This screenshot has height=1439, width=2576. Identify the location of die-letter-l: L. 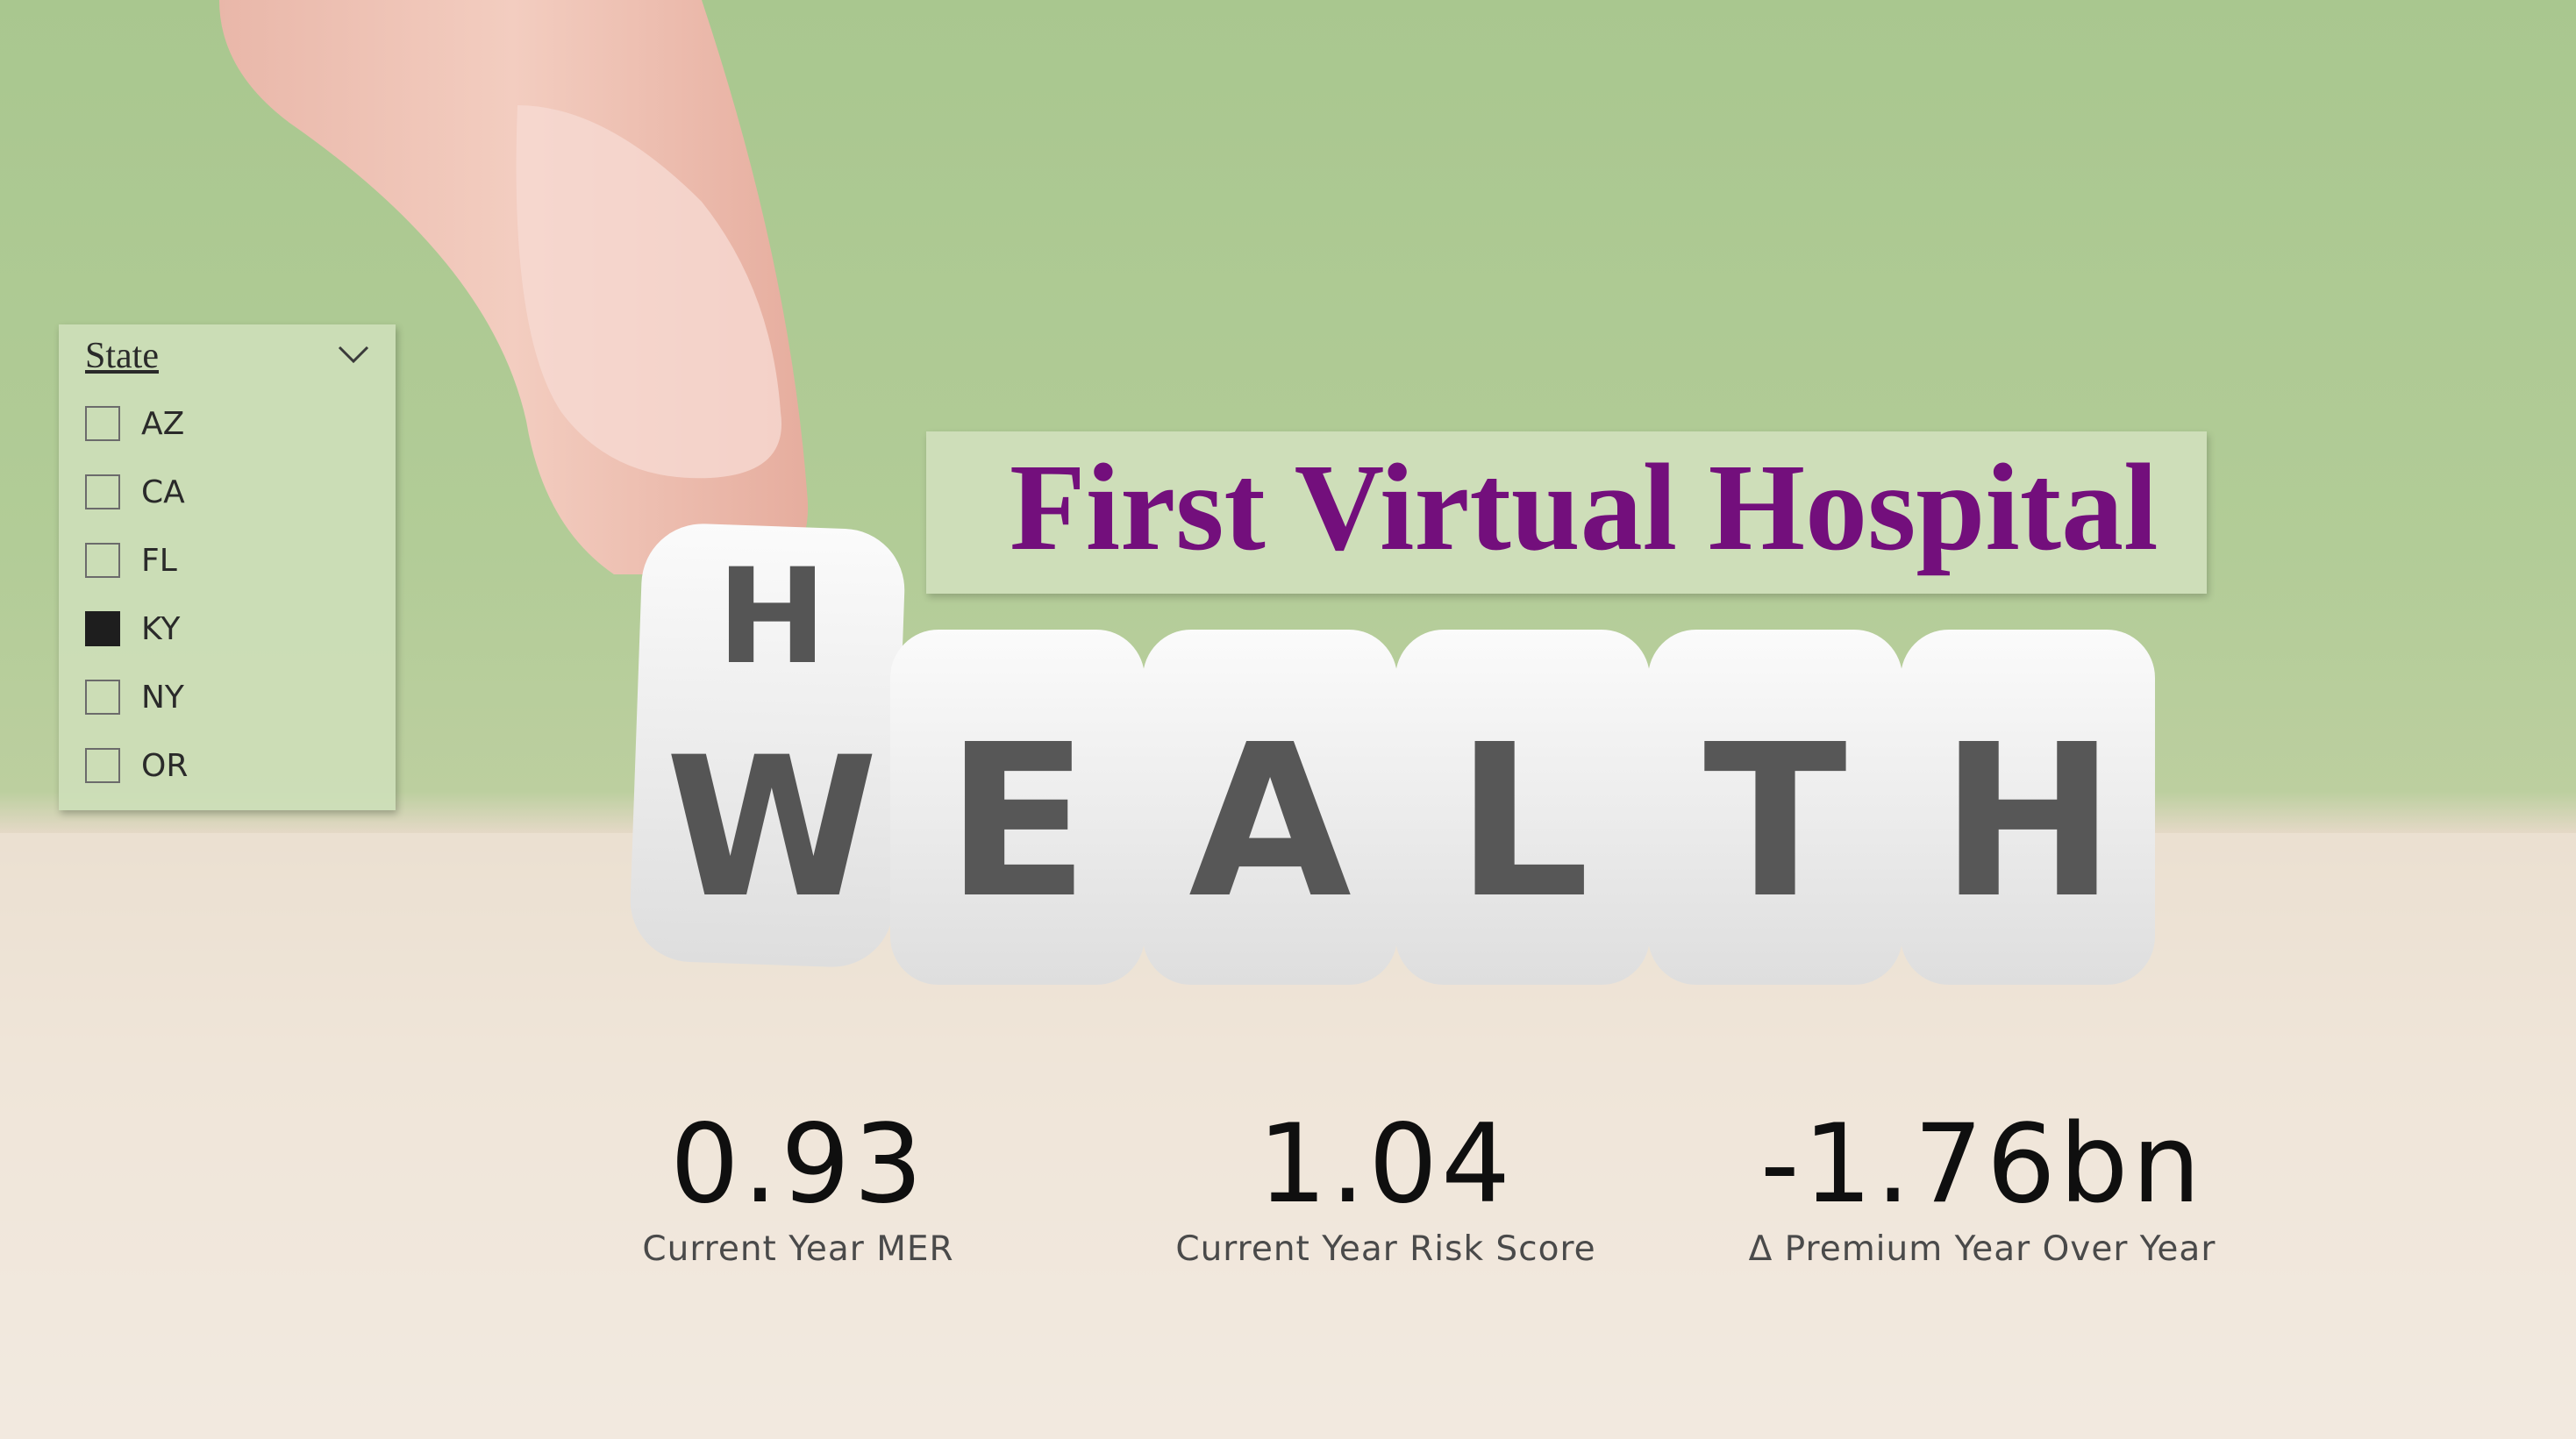
(1523, 821).